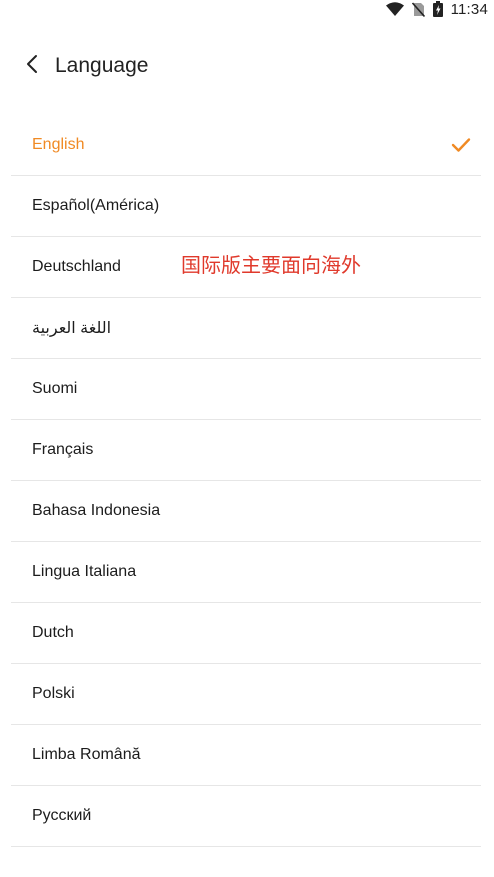  Describe the element at coordinates (53, 632) in the screenshot. I see `language-label: Dutch` at that location.